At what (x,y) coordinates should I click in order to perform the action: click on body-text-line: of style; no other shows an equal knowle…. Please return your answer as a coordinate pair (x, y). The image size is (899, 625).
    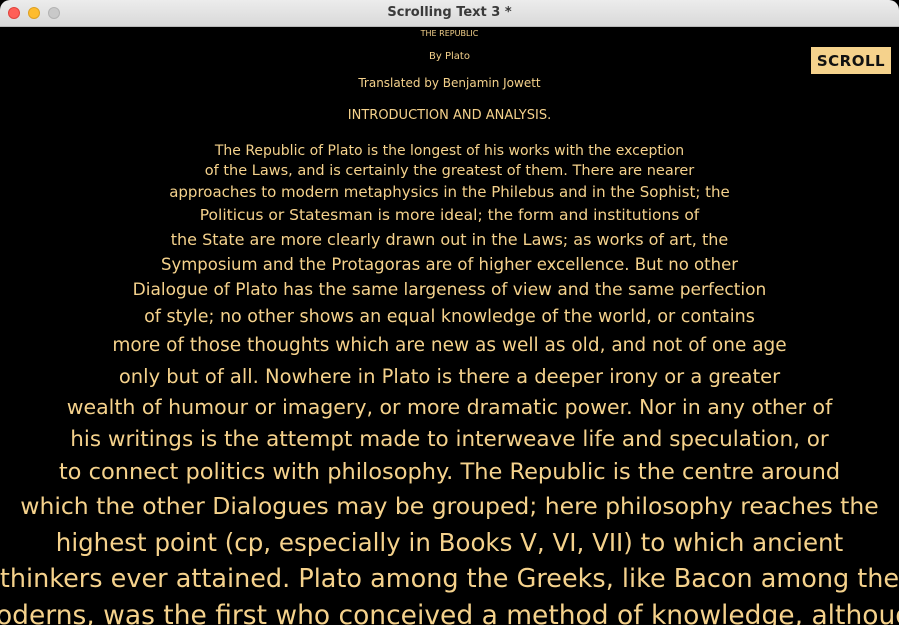
    Looking at the image, I should click on (449, 317).